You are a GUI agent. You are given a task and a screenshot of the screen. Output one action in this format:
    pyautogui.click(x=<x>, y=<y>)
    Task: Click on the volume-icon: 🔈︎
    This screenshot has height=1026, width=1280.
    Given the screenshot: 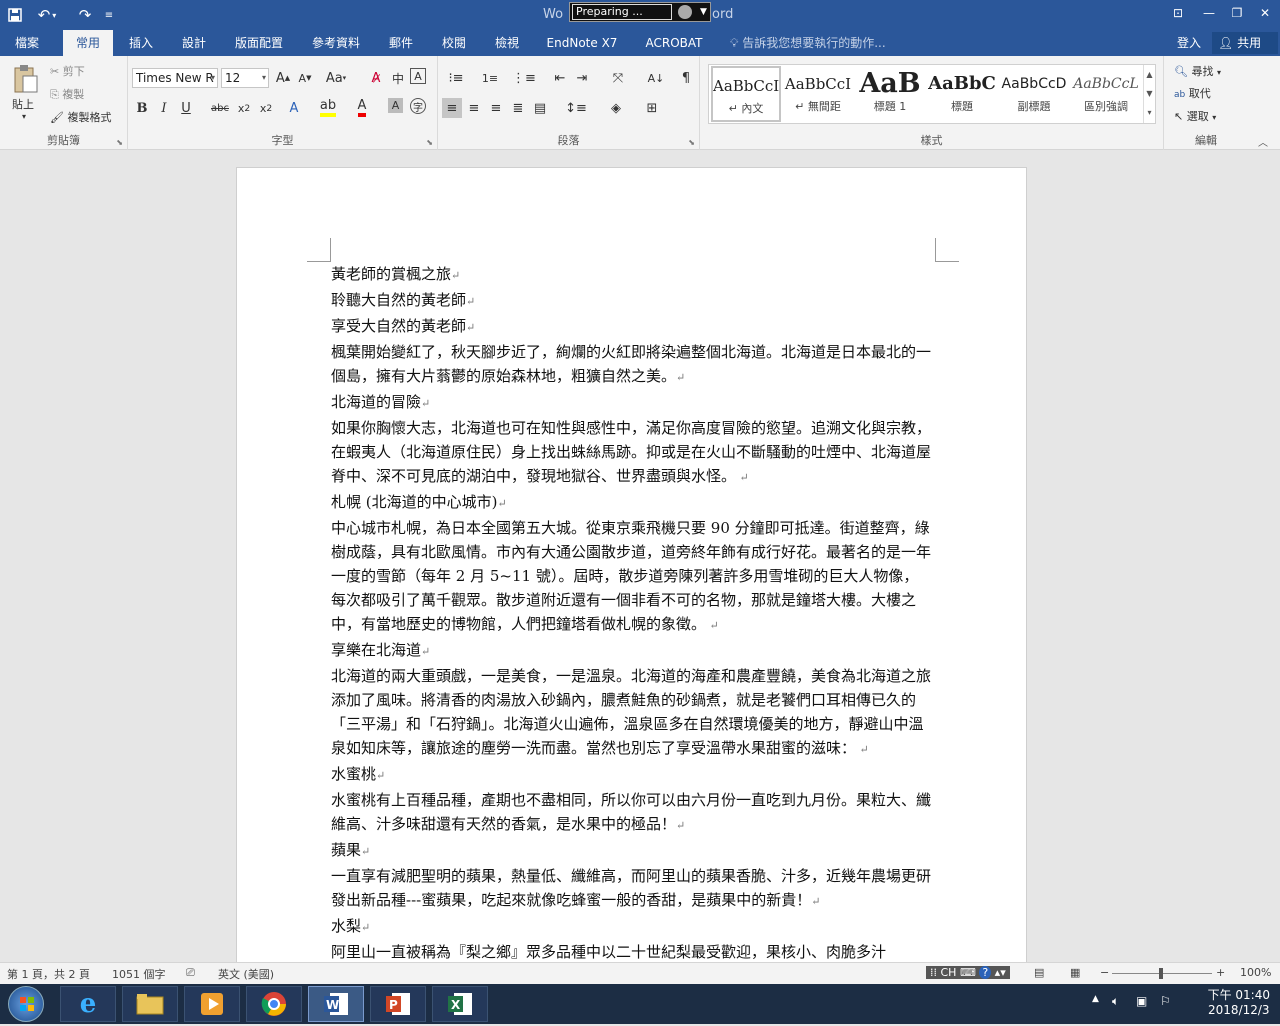 What is the action you would take?
    pyautogui.click(x=1115, y=1001)
    